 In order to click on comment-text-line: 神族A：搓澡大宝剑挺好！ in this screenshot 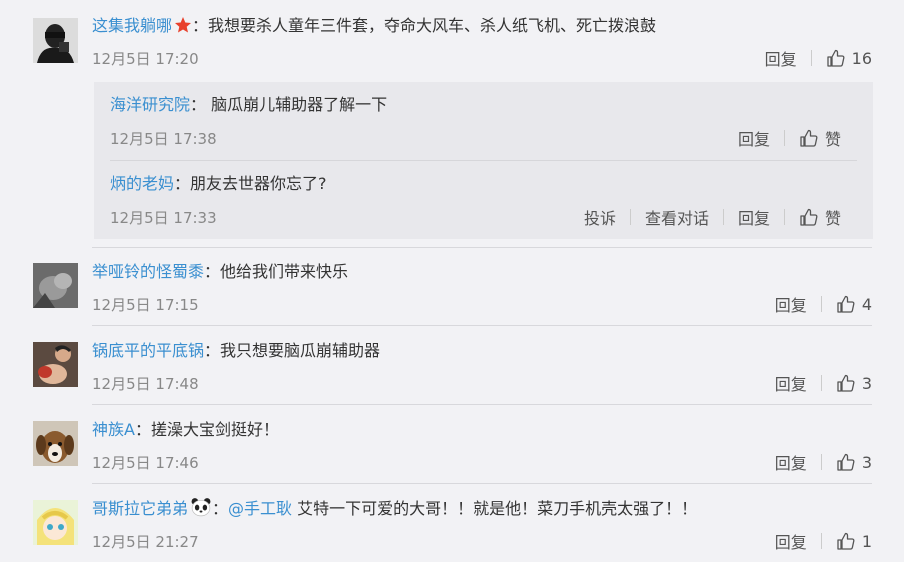, I will do `click(185, 430)`.